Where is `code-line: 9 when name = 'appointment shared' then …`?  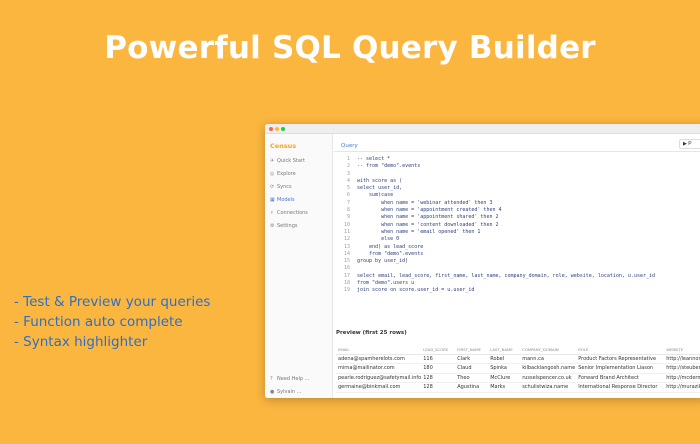 code-line: 9 when name = 'appointment shared' then … is located at coordinates (496, 217).